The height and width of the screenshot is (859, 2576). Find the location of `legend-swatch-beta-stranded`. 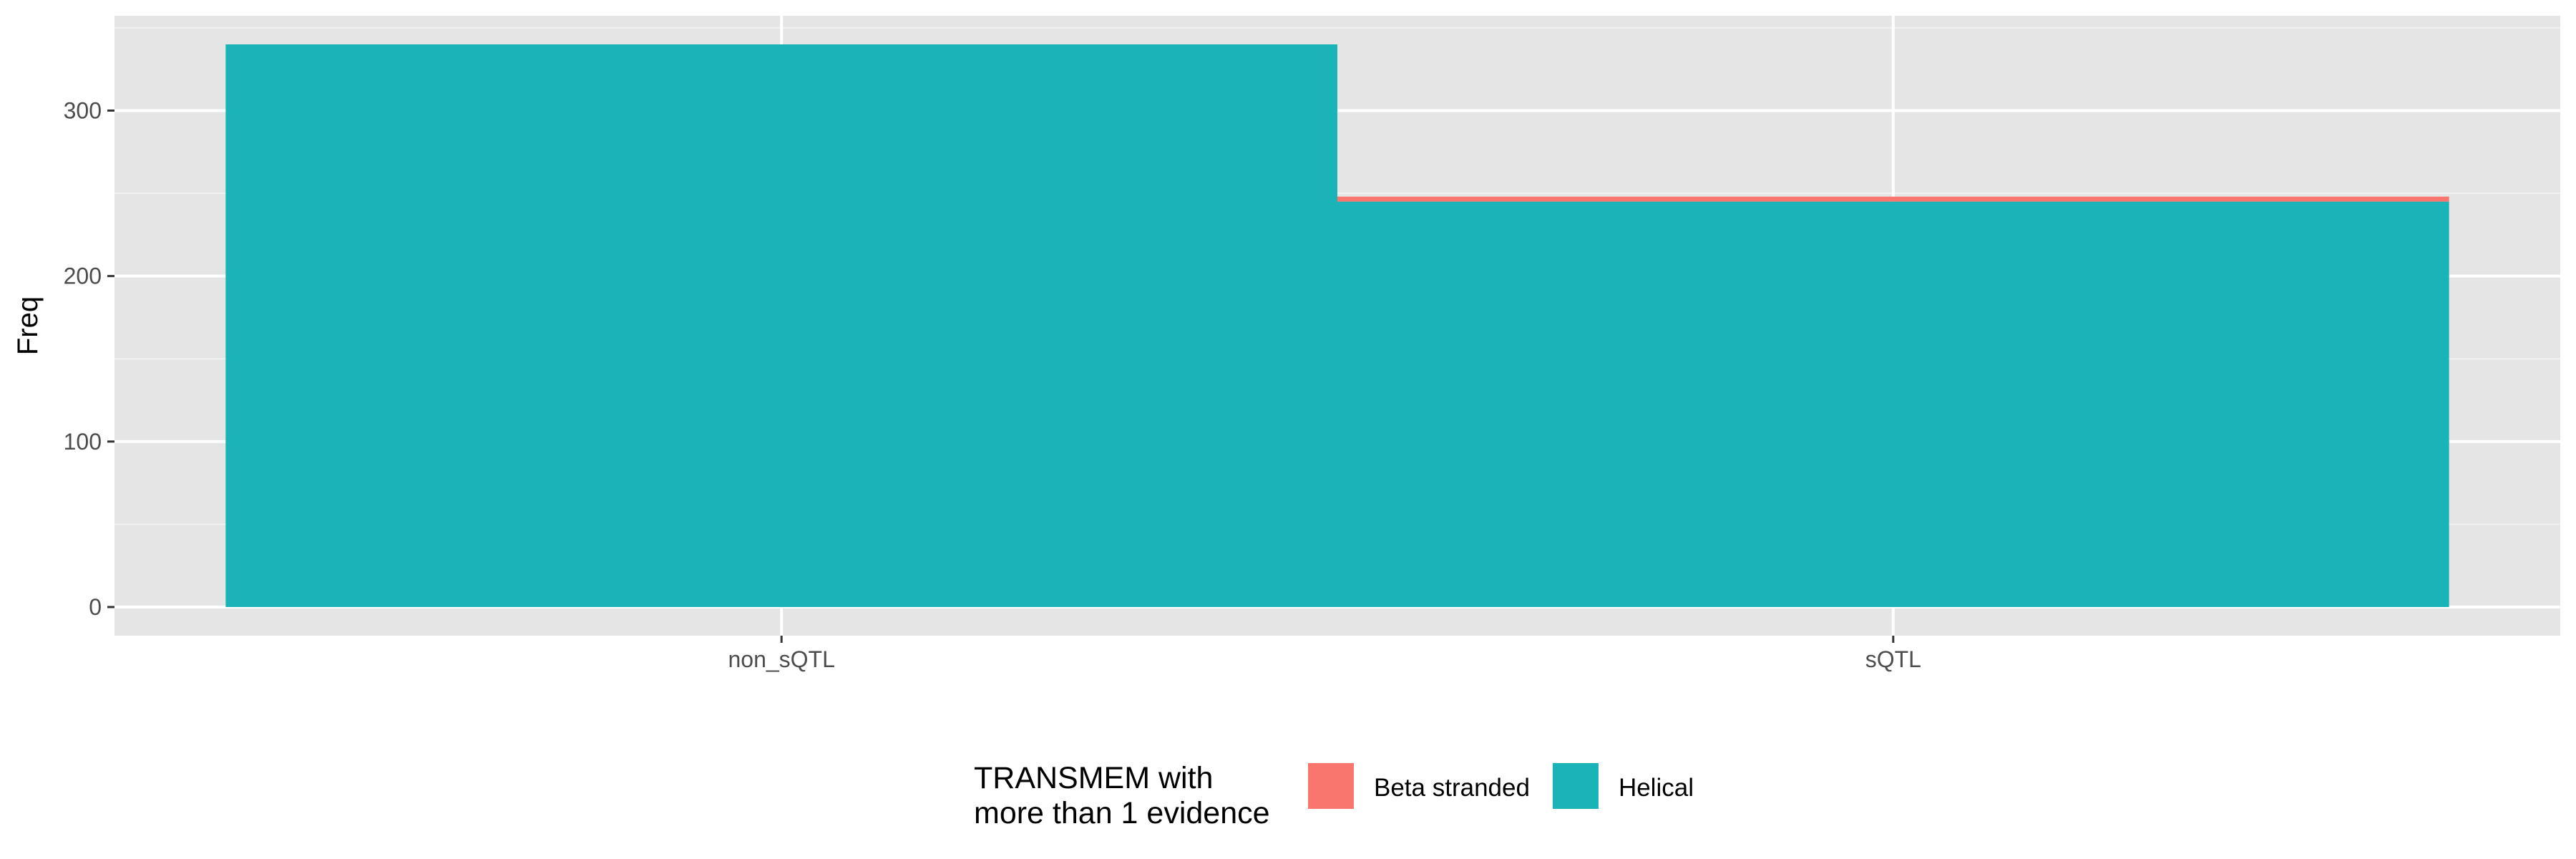

legend-swatch-beta-stranded is located at coordinates (1331, 786).